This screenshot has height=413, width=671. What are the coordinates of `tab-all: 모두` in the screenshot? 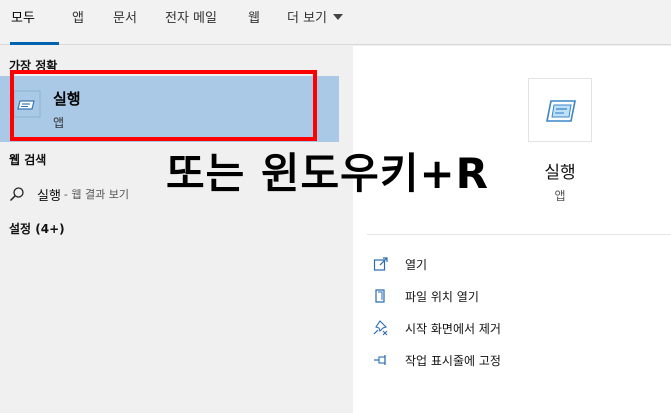 It's located at (23, 22).